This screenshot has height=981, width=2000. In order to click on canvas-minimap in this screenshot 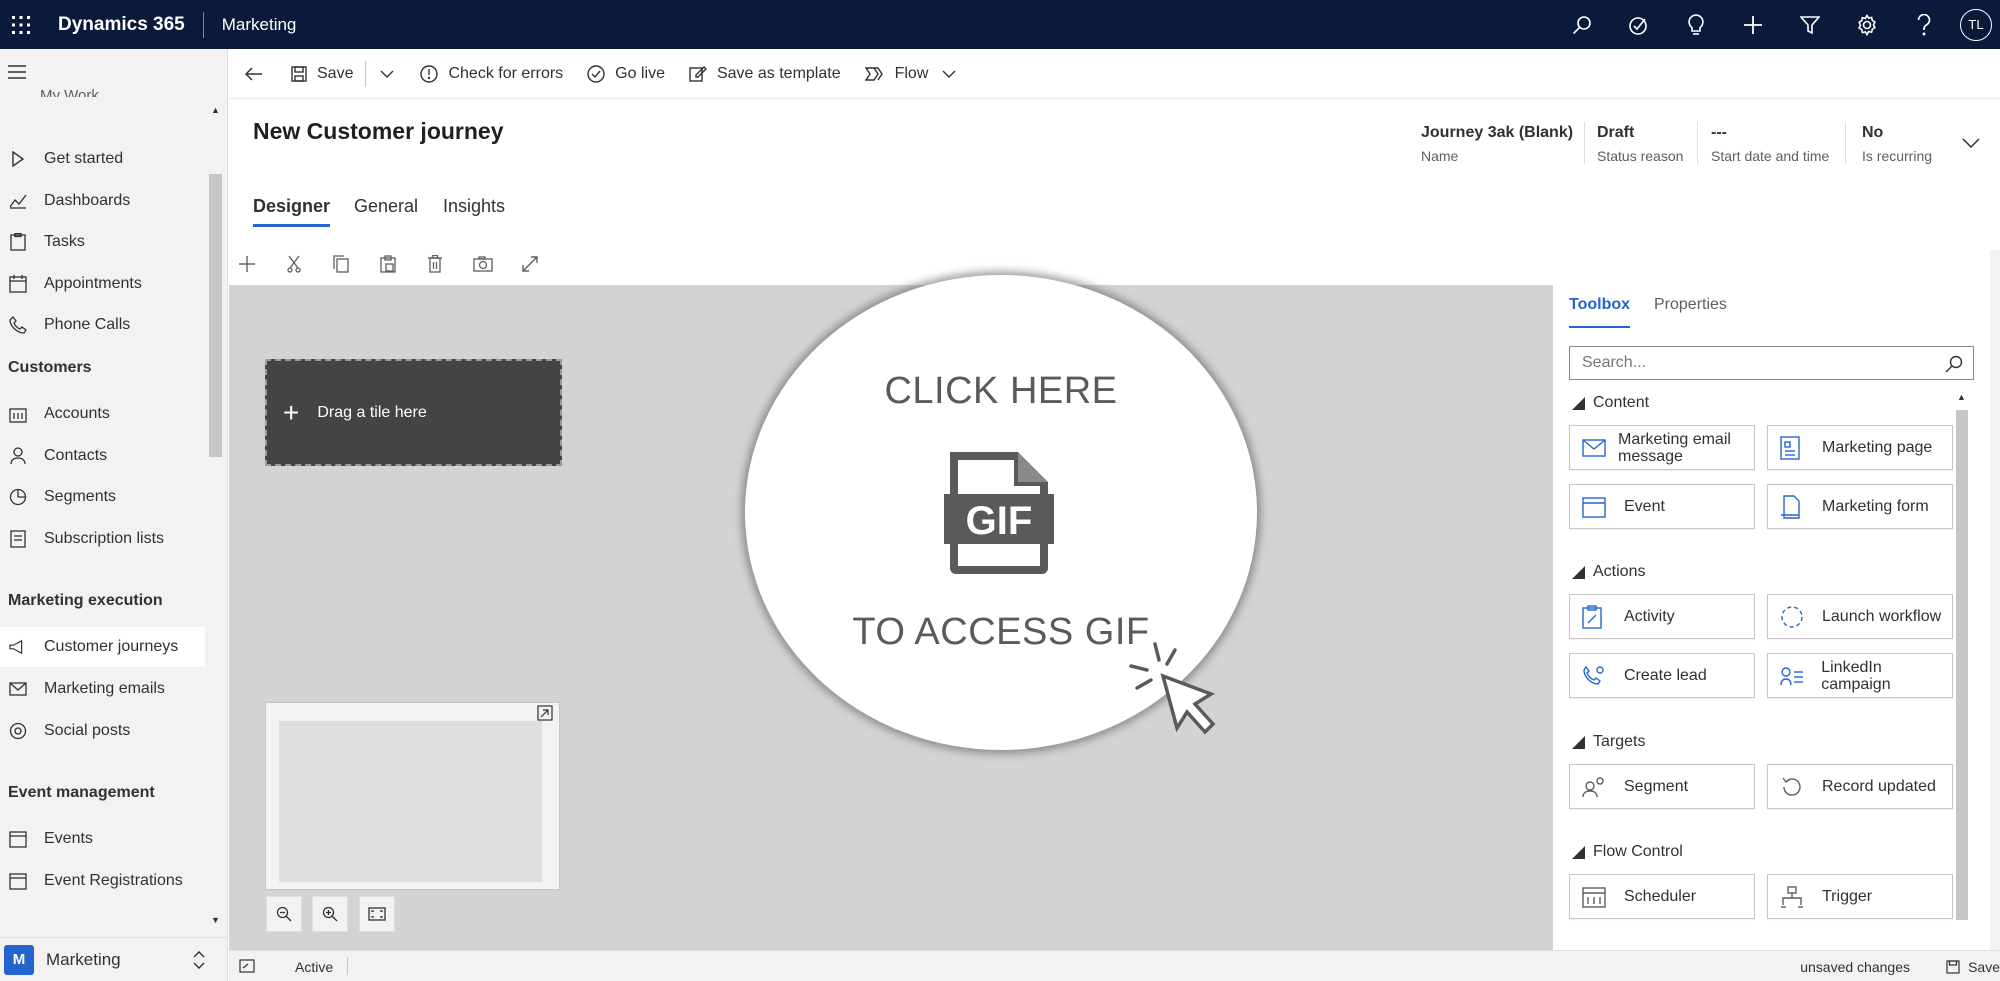, I will do `click(412, 796)`.